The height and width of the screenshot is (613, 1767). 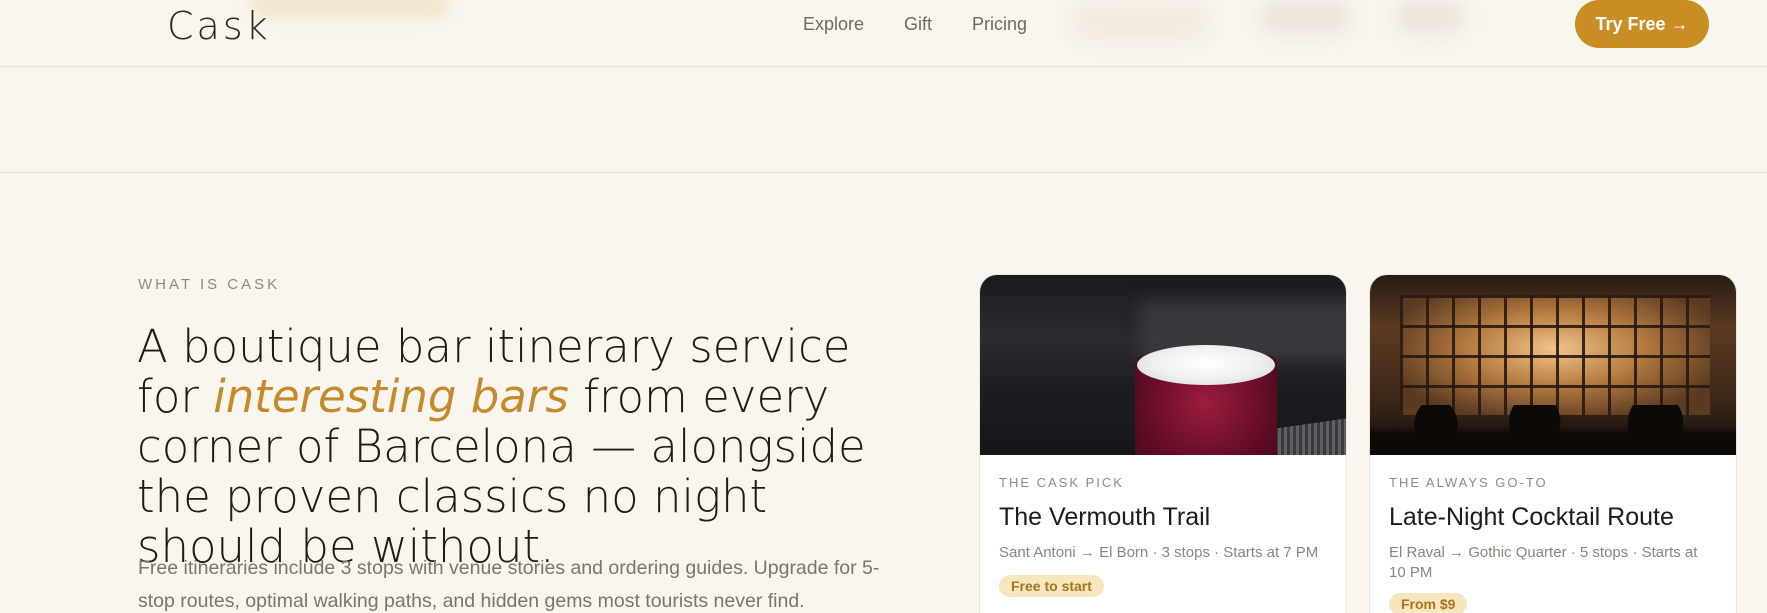 I want to click on foam-shape, so click(x=1206, y=365).